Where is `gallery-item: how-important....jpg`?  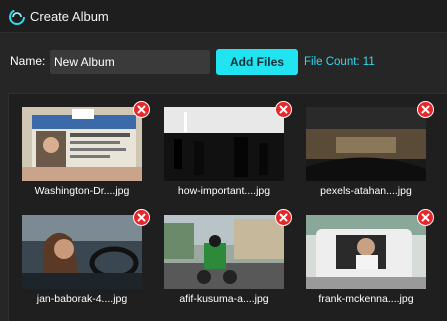 gallery-item: how-important....jpg is located at coordinates (228, 158).